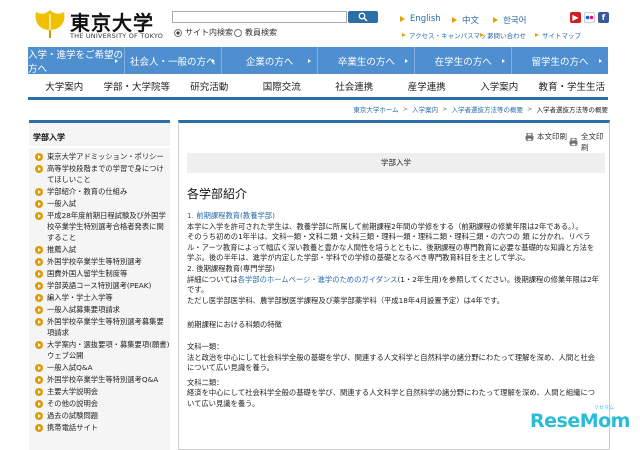 The image size is (640, 450). Describe the element at coordinates (425, 109) in the screenshot. I see `breadcrumb-admissions: 入学案内` at that location.